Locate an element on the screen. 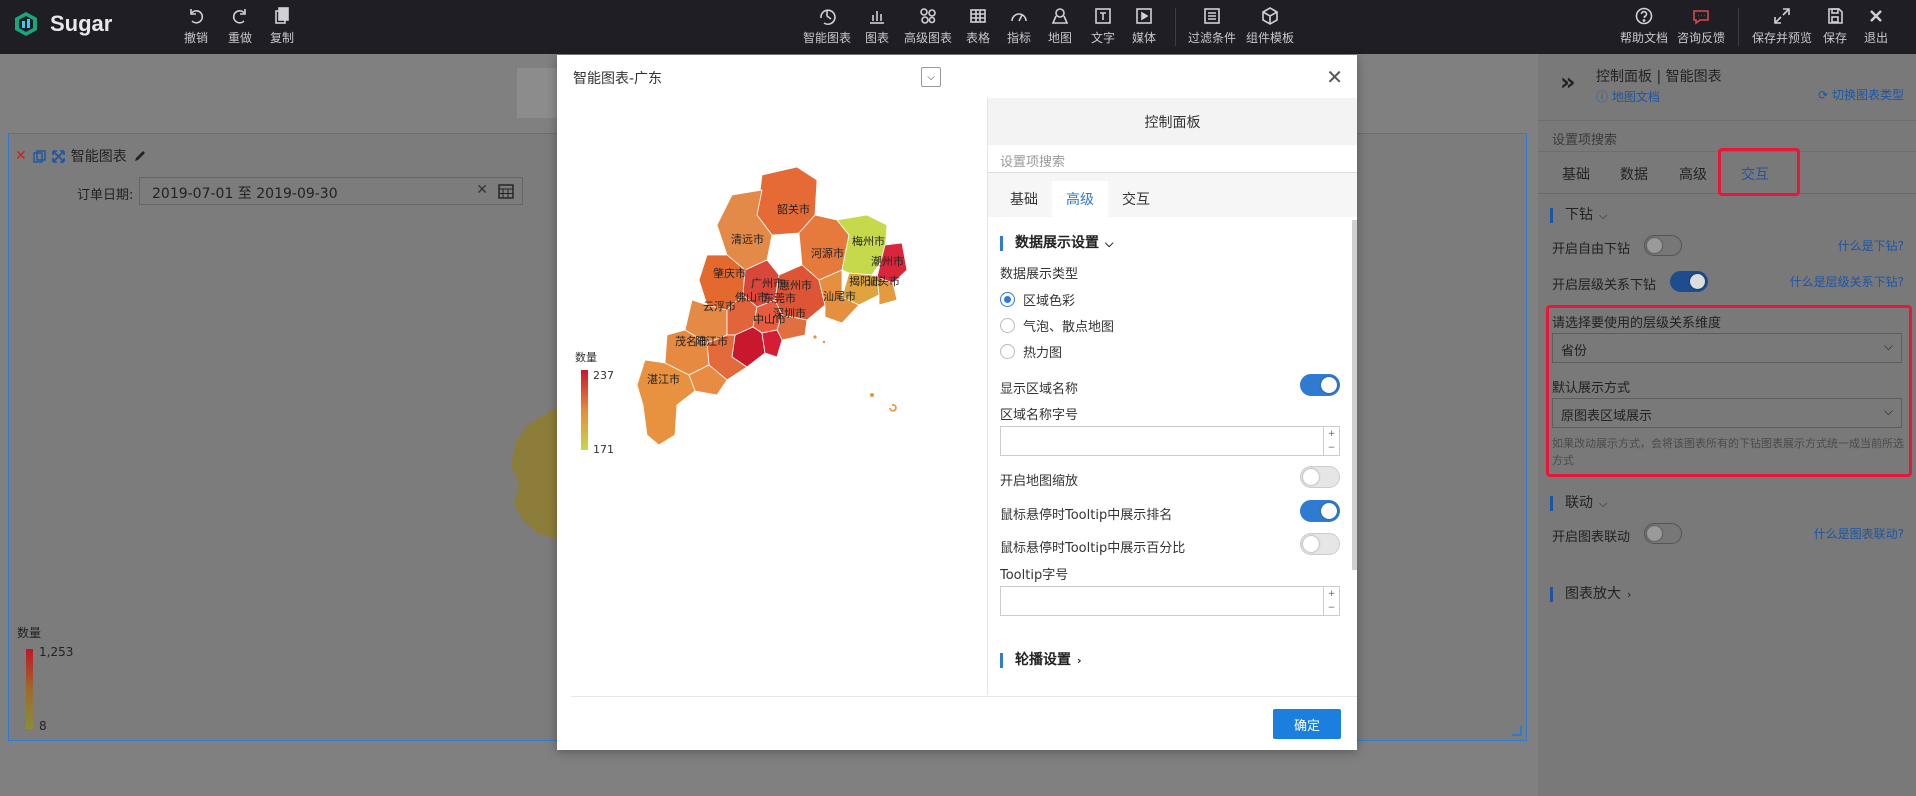 Image resolution: width=1916 pixels, height=796 pixels. confirm-button: 确定 is located at coordinates (1307, 724).